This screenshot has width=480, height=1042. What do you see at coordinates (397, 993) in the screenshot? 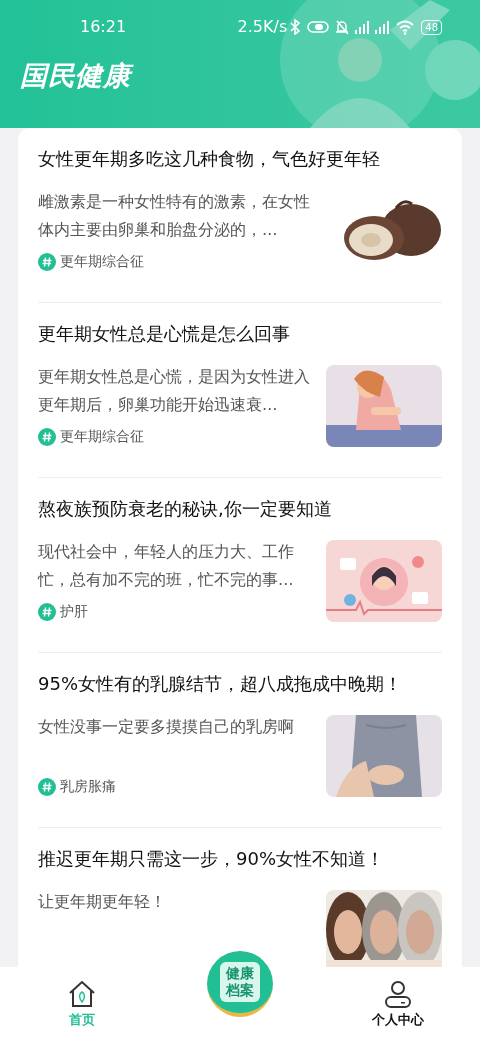
I see `user-icon` at bounding box center [397, 993].